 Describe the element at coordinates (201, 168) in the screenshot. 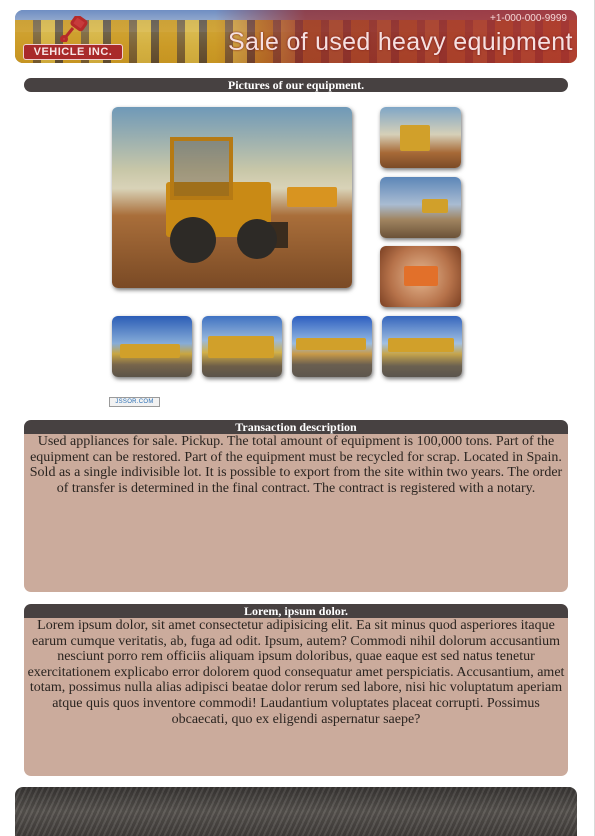

I see `loader-cab-shape` at that location.